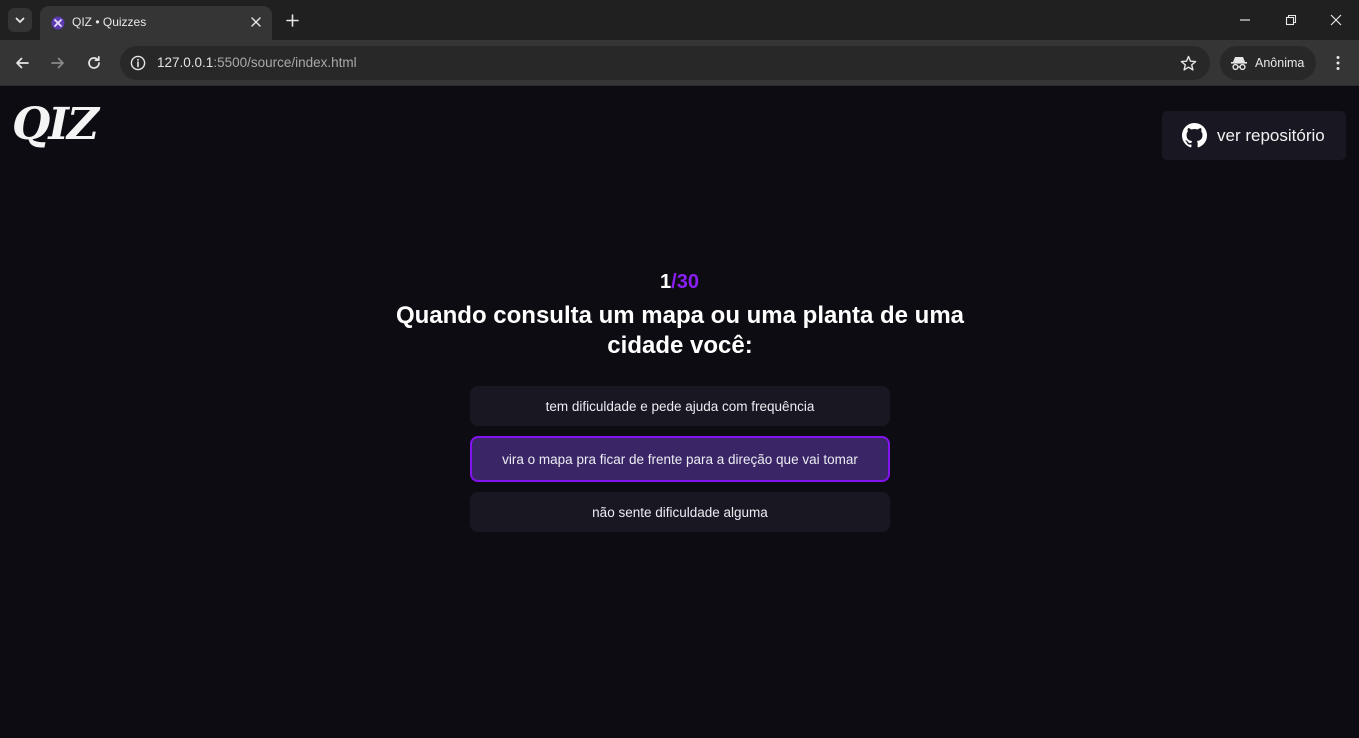 The image size is (1359, 738). What do you see at coordinates (1271, 135) in the screenshot?
I see `view-repository-label: ver repositório` at bounding box center [1271, 135].